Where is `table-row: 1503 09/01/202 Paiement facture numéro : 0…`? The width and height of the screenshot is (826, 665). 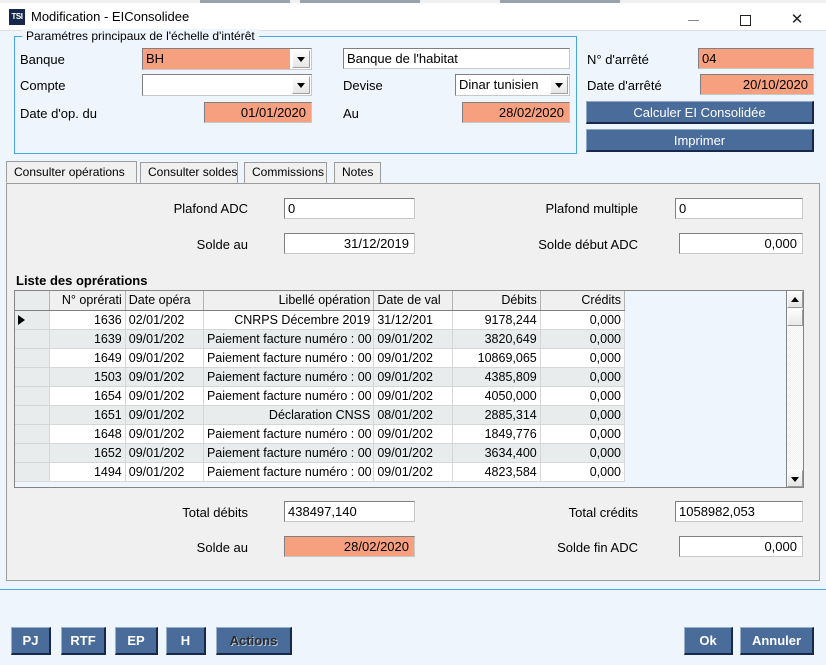
table-row: 1503 09/01/202 Paiement facture numéro : 0… is located at coordinates (320, 377).